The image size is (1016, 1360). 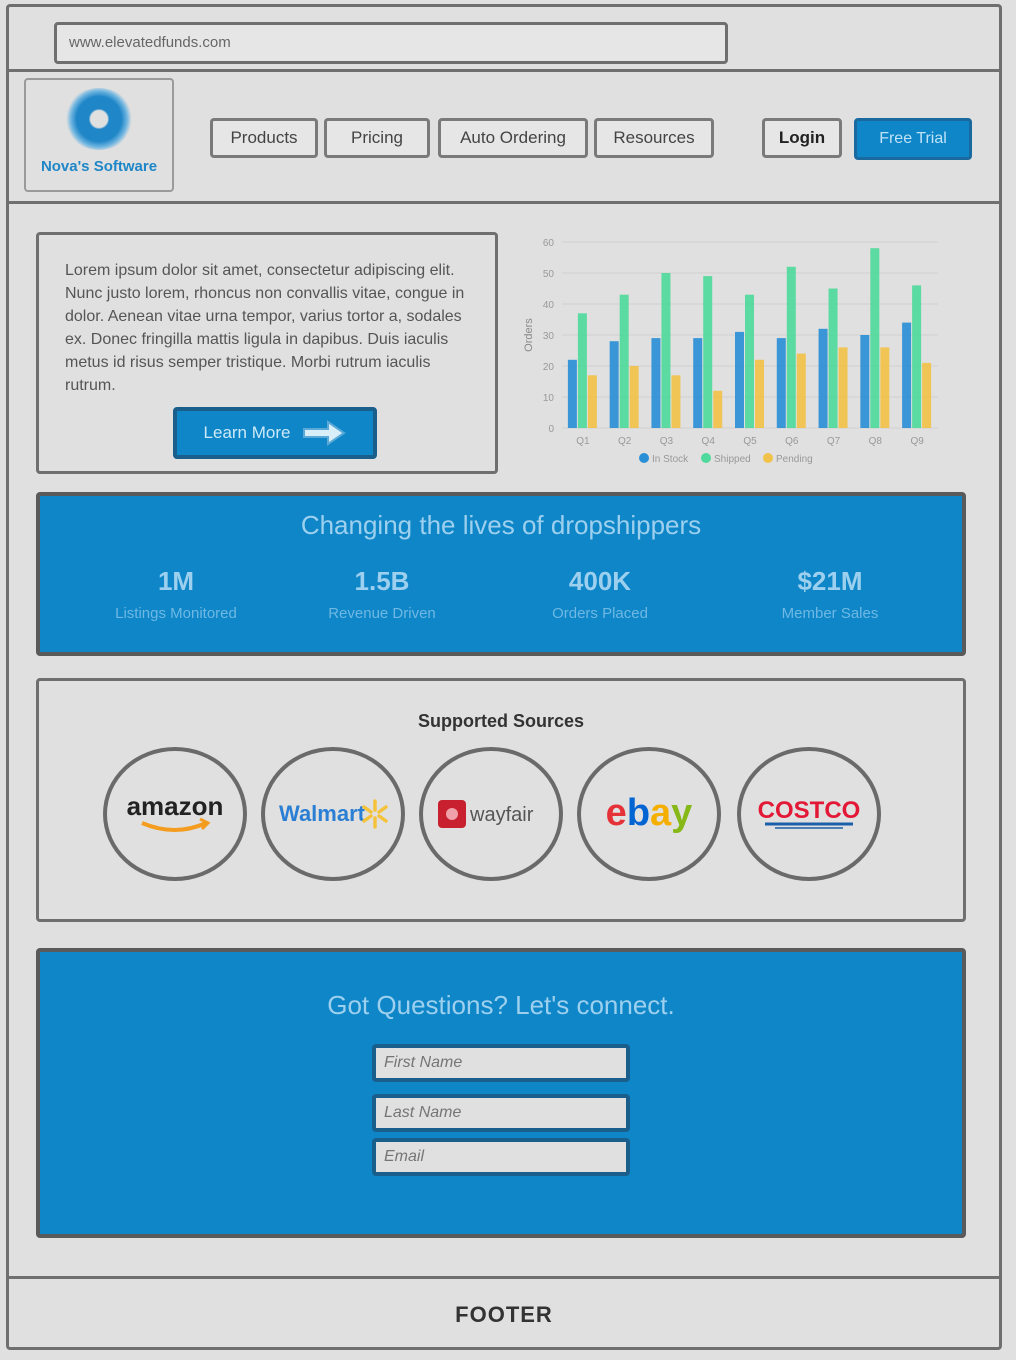 I want to click on stat-label: Listings Monitored, so click(x=176, y=613).